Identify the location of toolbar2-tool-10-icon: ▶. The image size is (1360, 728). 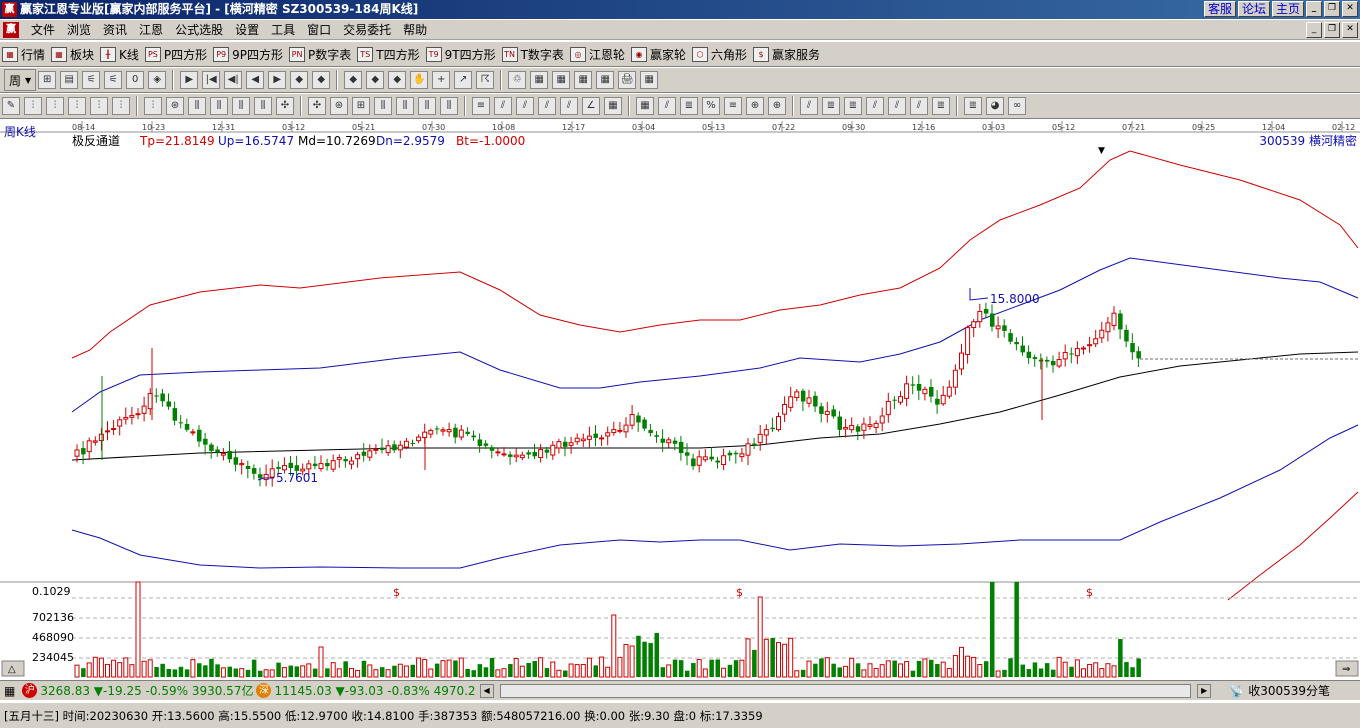
(277, 80).